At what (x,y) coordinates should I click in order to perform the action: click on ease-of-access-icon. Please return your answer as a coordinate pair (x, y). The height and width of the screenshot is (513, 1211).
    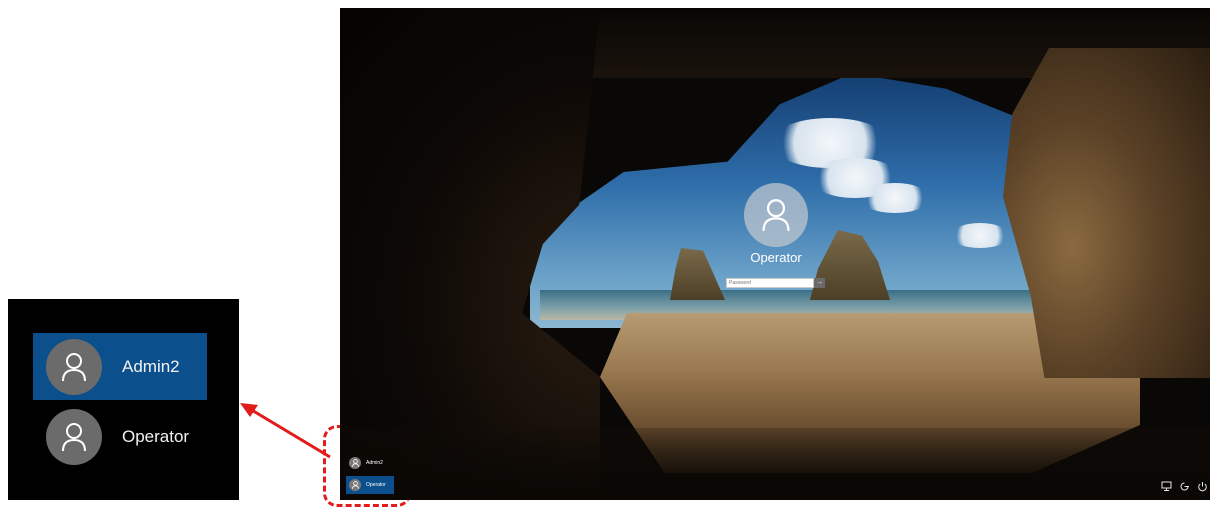
    Looking at the image, I should click on (1184, 486).